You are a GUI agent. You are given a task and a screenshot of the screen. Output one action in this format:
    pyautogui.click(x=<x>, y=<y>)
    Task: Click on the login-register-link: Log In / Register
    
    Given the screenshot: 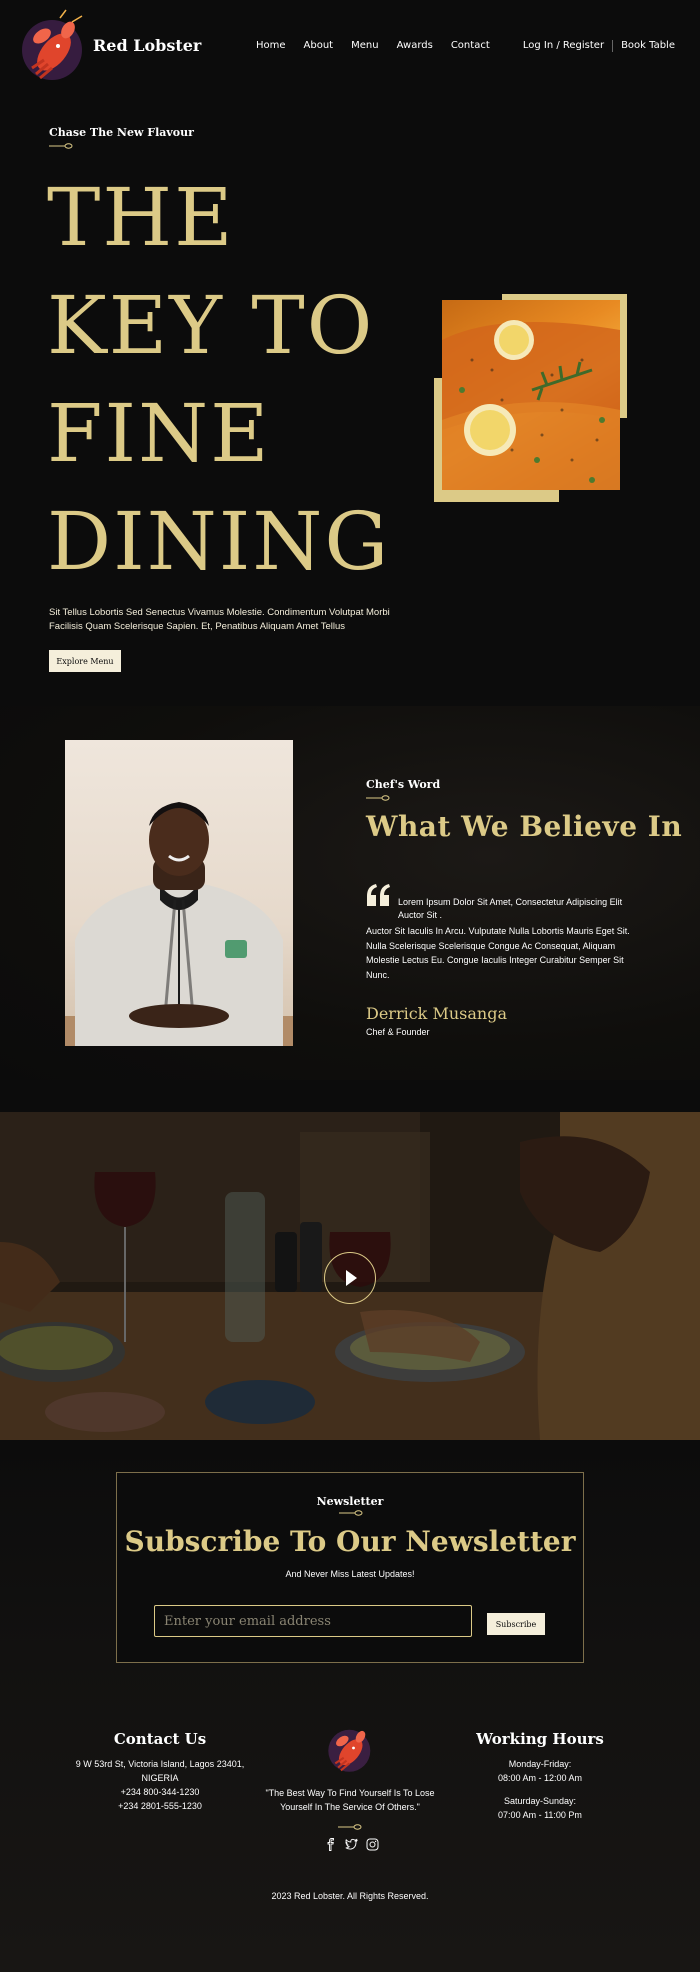 What is the action you would take?
    pyautogui.click(x=563, y=46)
    